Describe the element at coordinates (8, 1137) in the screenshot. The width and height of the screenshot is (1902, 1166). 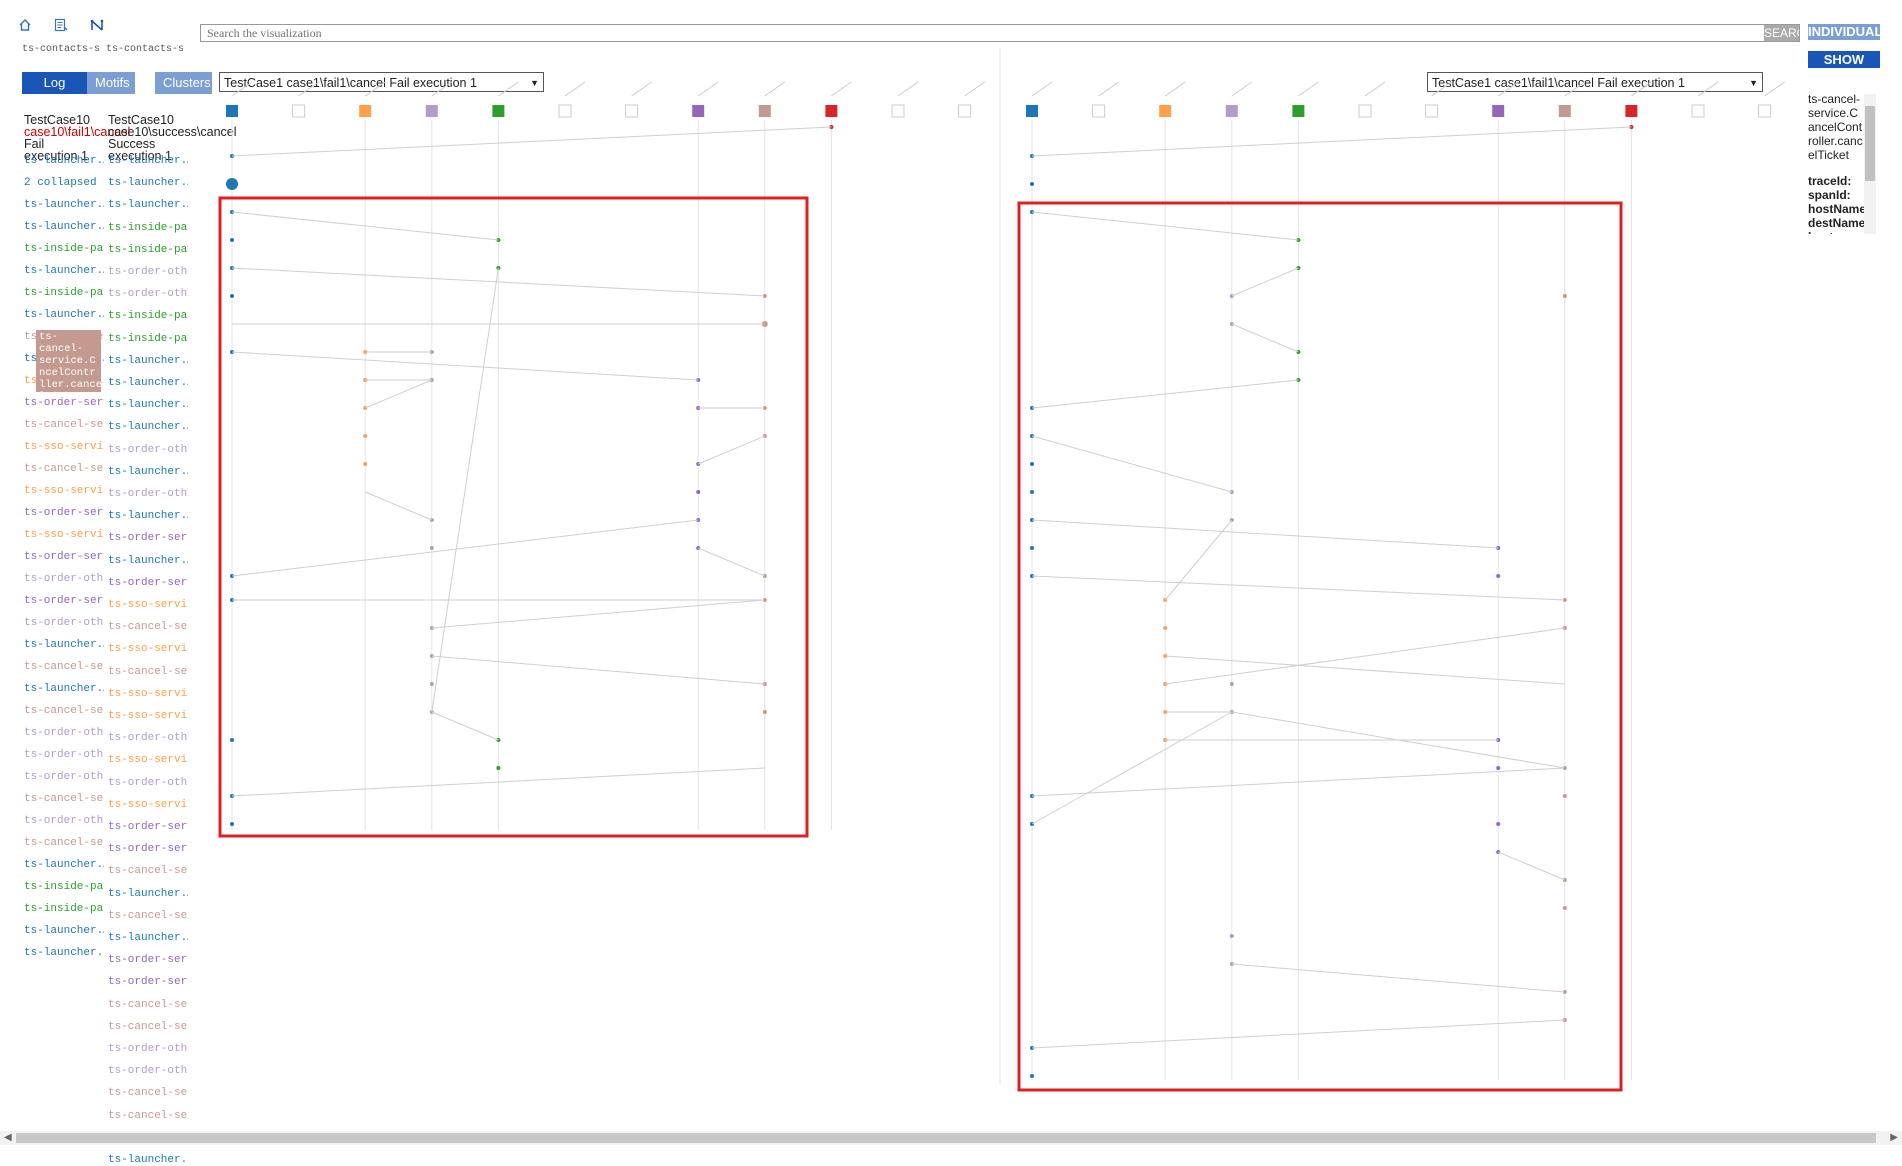
I see `scroll-left-icon: ◀` at that location.